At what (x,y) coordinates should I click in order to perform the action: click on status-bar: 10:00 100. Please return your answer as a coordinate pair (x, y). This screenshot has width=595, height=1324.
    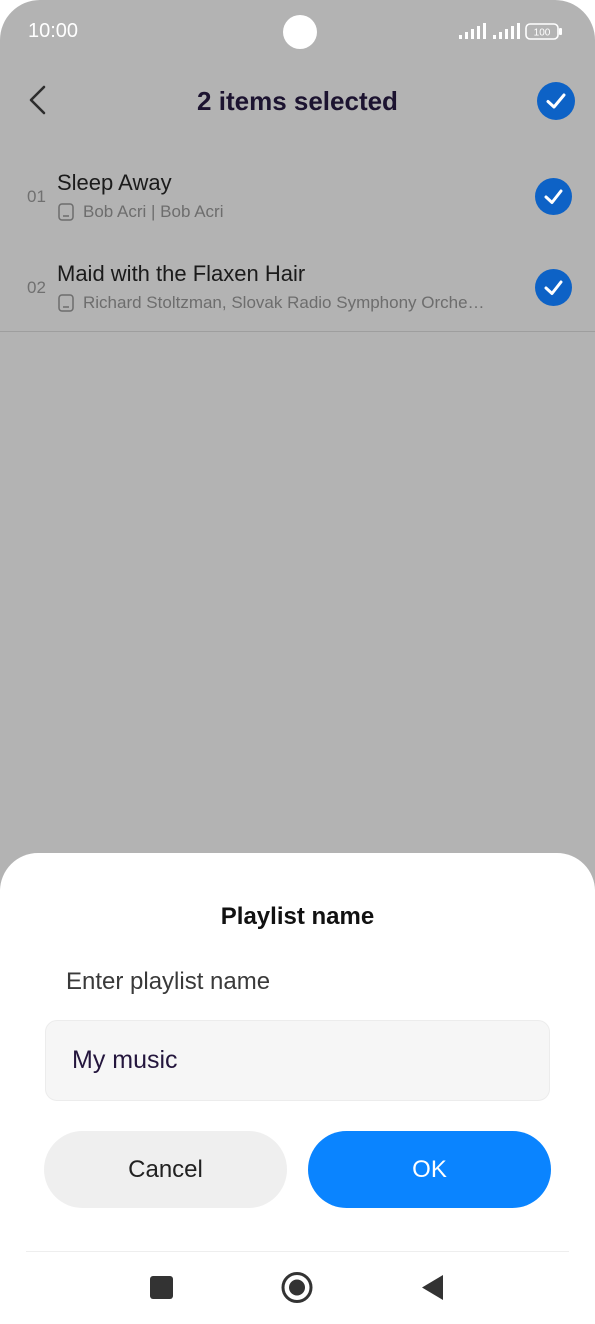
    Looking at the image, I should click on (297, 32).